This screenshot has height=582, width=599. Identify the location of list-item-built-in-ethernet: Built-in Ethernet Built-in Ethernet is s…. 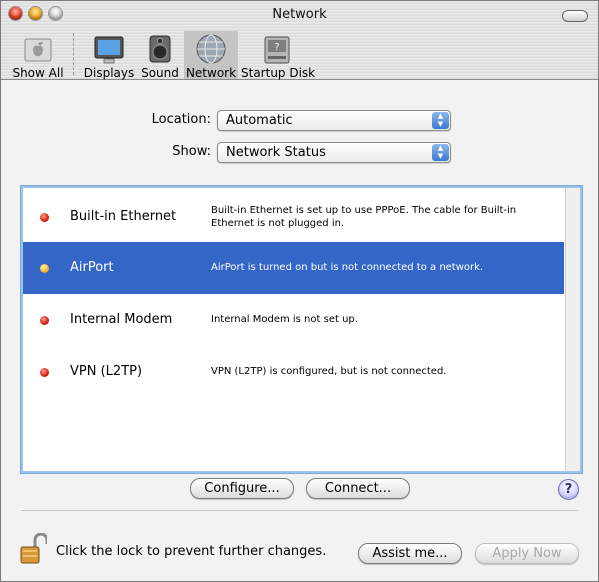
(293, 216).